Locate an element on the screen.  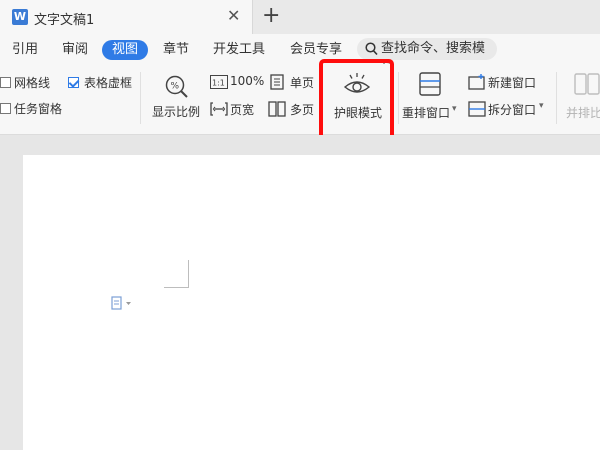
arrange-windows-icon is located at coordinates (430, 84).